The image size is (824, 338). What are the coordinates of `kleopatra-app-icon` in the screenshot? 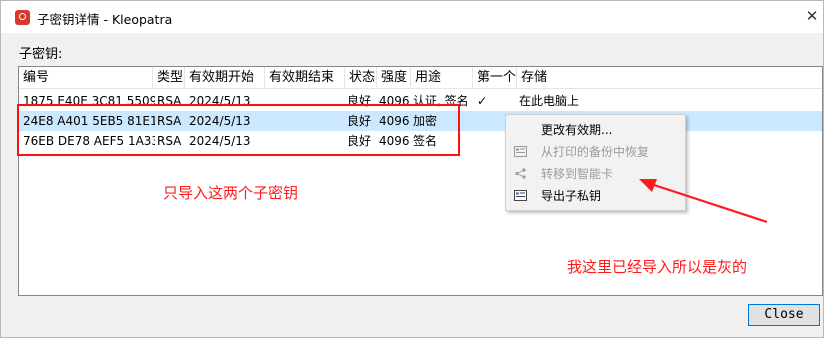 It's located at (22, 17).